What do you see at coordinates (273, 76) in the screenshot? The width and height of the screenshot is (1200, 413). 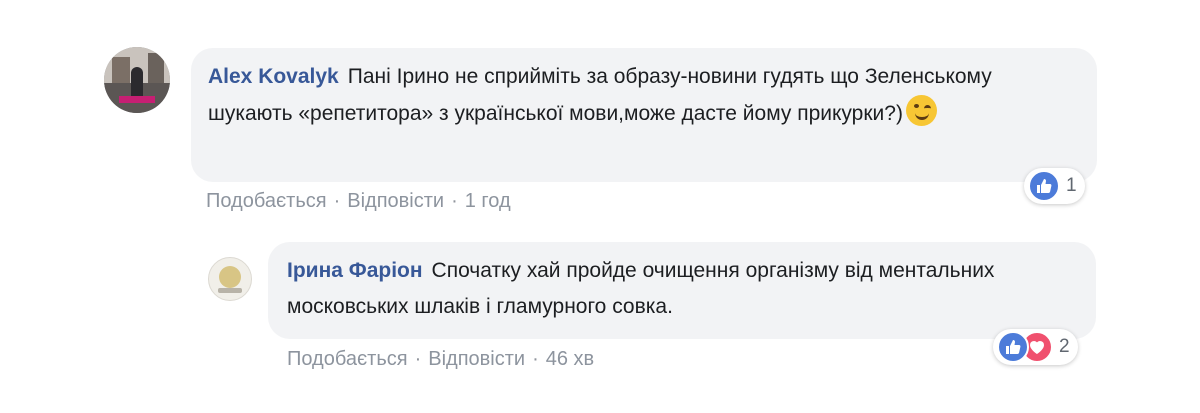 I see `comment-author-link: Alex Kovalyk` at bounding box center [273, 76].